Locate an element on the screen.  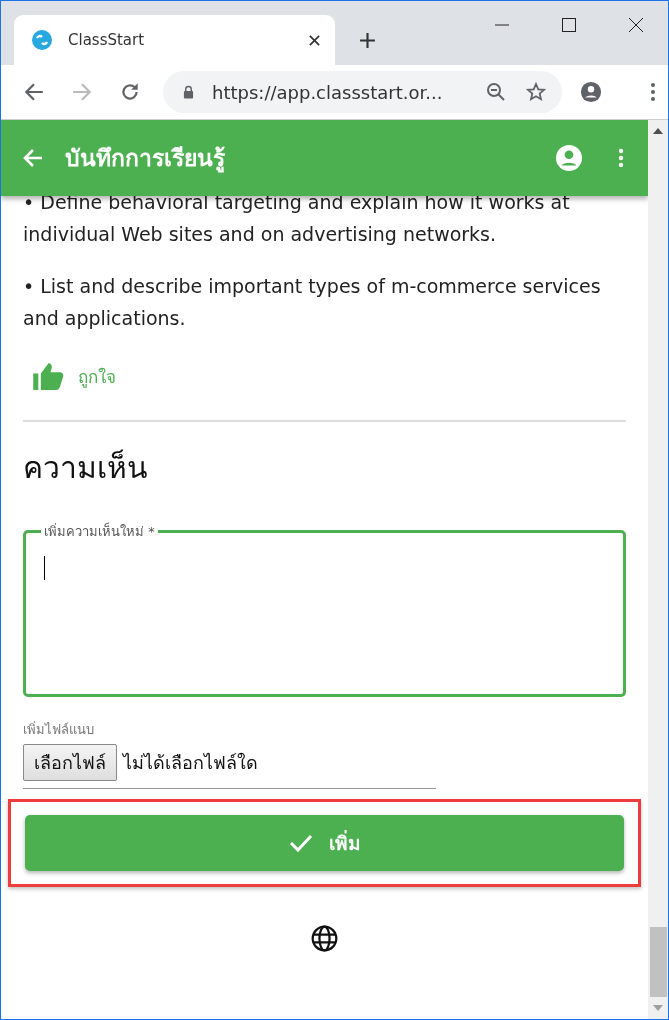
reload-icon is located at coordinates (130, 92).